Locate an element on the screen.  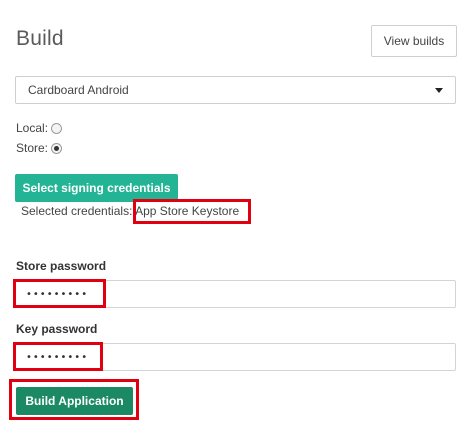
store-radio is located at coordinates (57, 148).